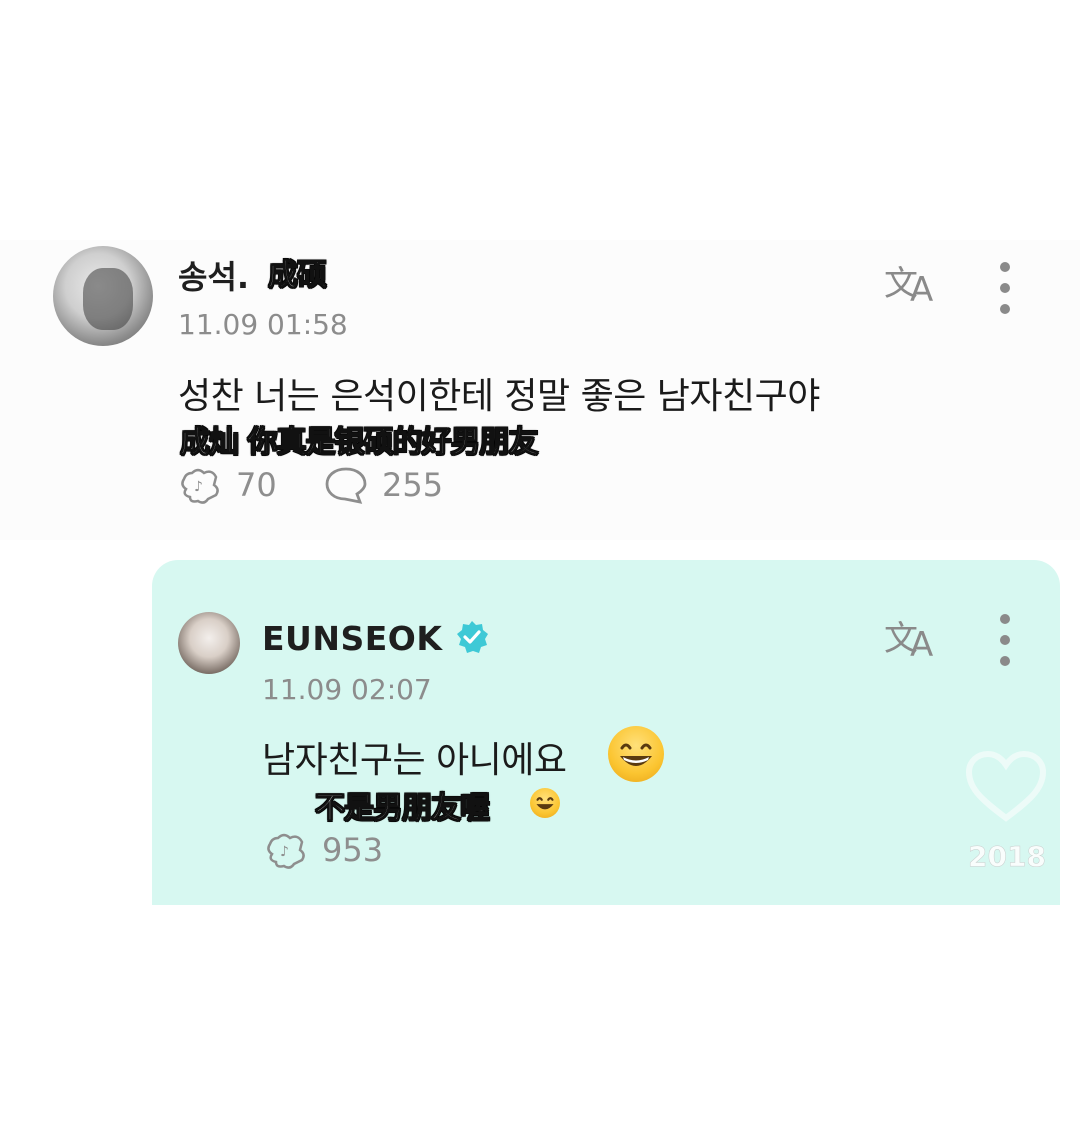 This screenshot has height=1143, width=1080. What do you see at coordinates (1006, 786) in the screenshot?
I see `heart-icon` at bounding box center [1006, 786].